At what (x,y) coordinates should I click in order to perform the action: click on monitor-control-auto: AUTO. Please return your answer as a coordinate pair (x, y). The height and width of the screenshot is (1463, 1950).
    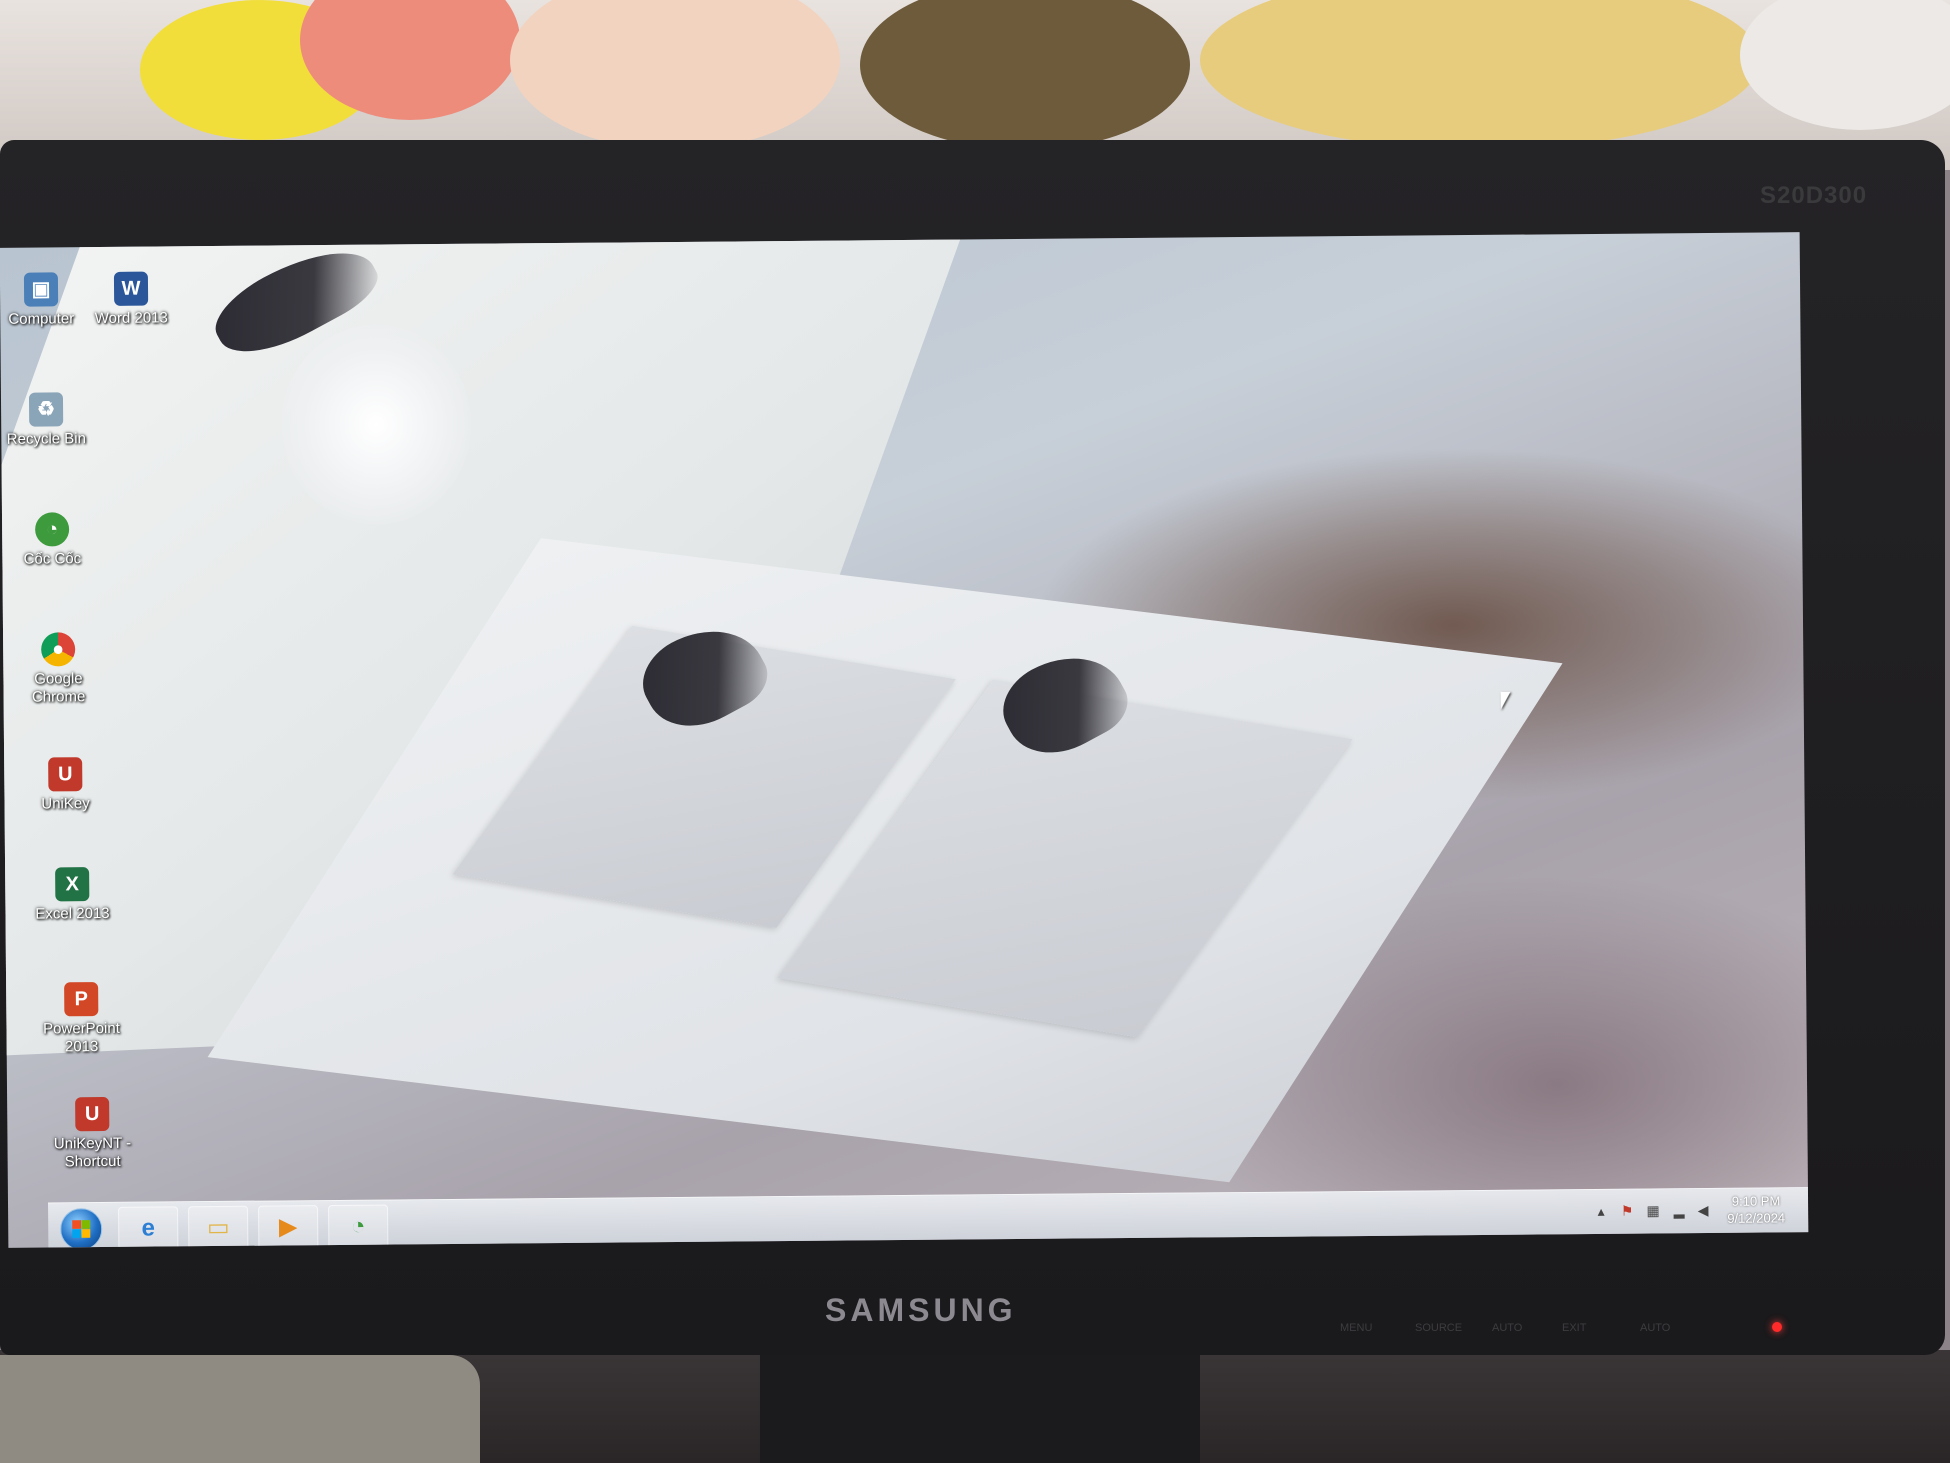
    Looking at the image, I should click on (1507, 1328).